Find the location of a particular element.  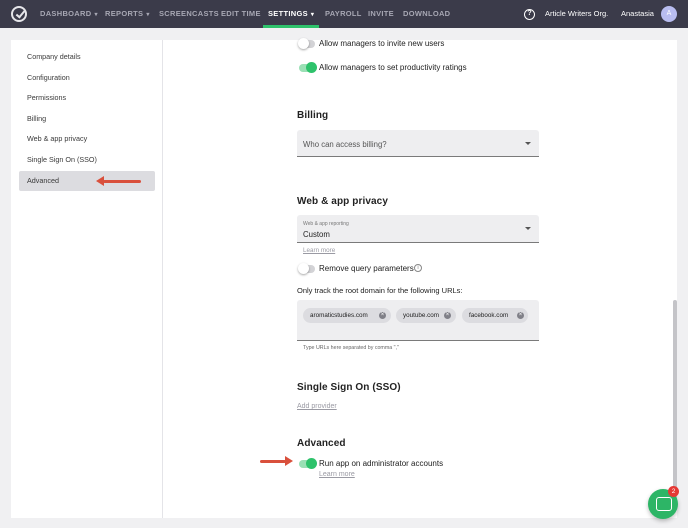

timer-logo-icon is located at coordinates (19, 14).